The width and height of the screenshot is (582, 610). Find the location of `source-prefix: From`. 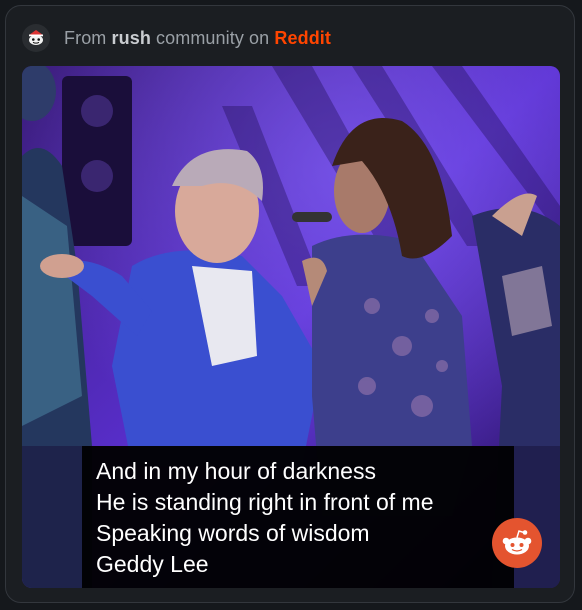

source-prefix: From is located at coordinates (85, 37).